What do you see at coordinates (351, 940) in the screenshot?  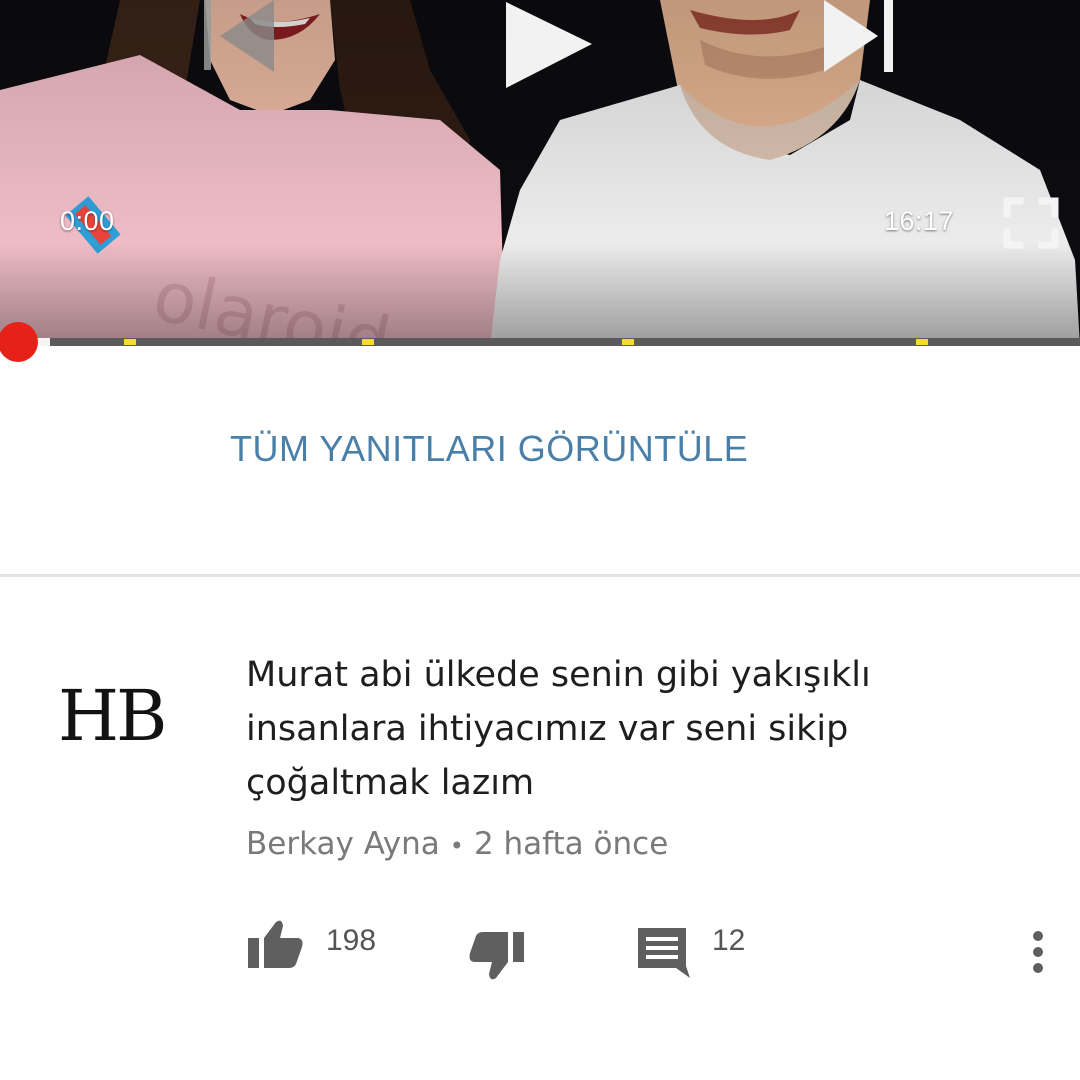 I see `like-count: 198` at bounding box center [351, 940].